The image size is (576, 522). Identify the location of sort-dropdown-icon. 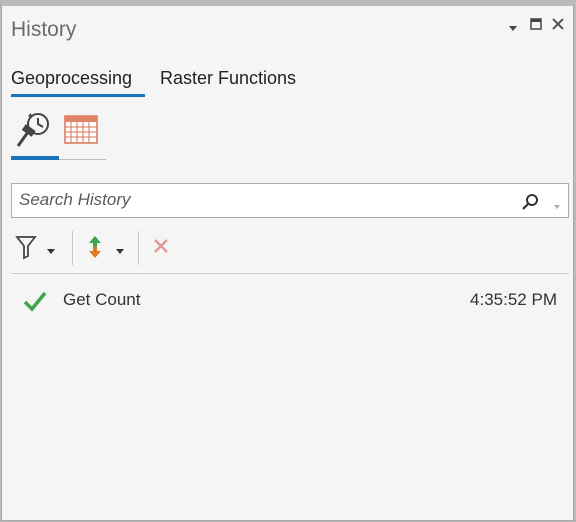
(120, 252).